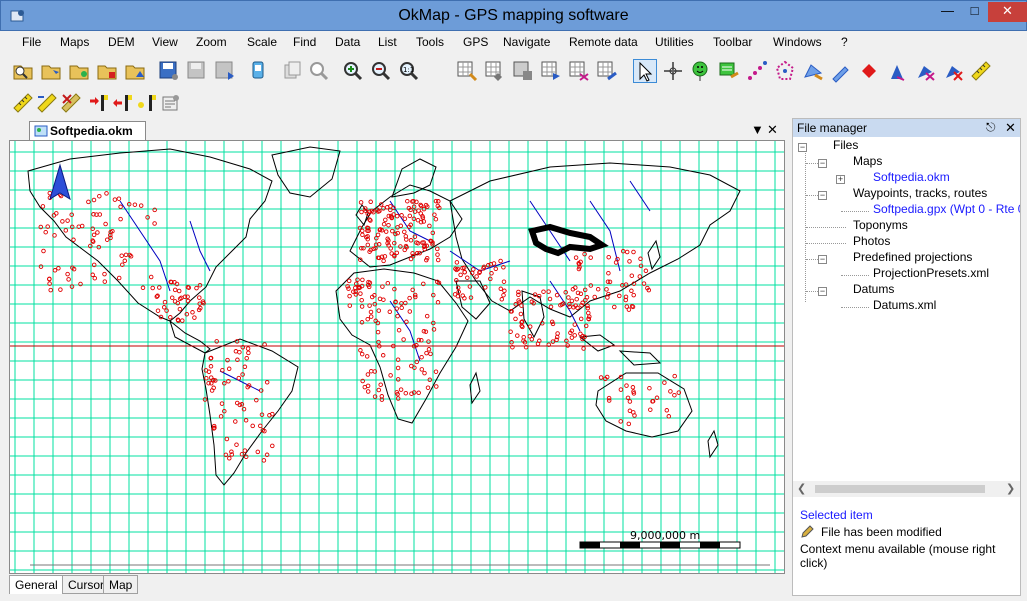 The height and width of the screenshot is (601, 1027). Describe the element at coordinates (603, 42) in the screenshot. I see `menu-remote-data: Remote data` at that location.